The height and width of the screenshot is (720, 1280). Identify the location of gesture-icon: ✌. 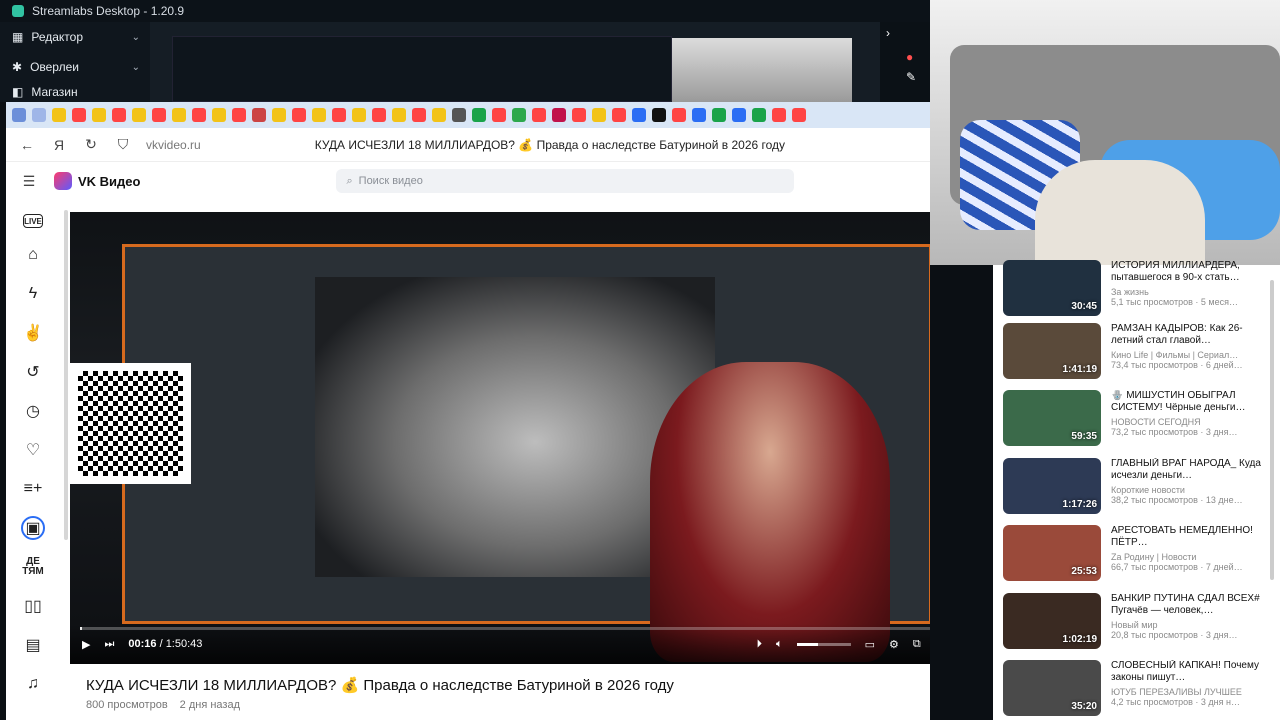
(33, 333).